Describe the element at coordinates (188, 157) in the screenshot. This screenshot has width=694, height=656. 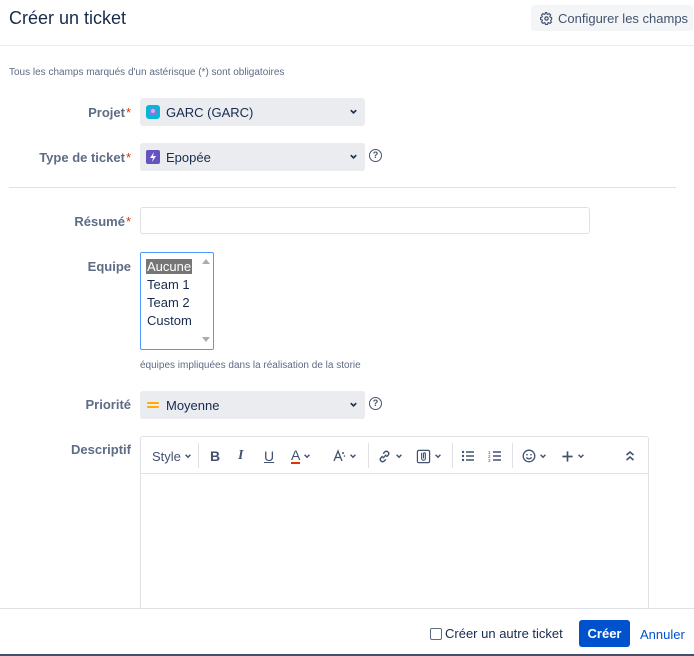
I see `issue-type-select-value: Epopée` at that location.